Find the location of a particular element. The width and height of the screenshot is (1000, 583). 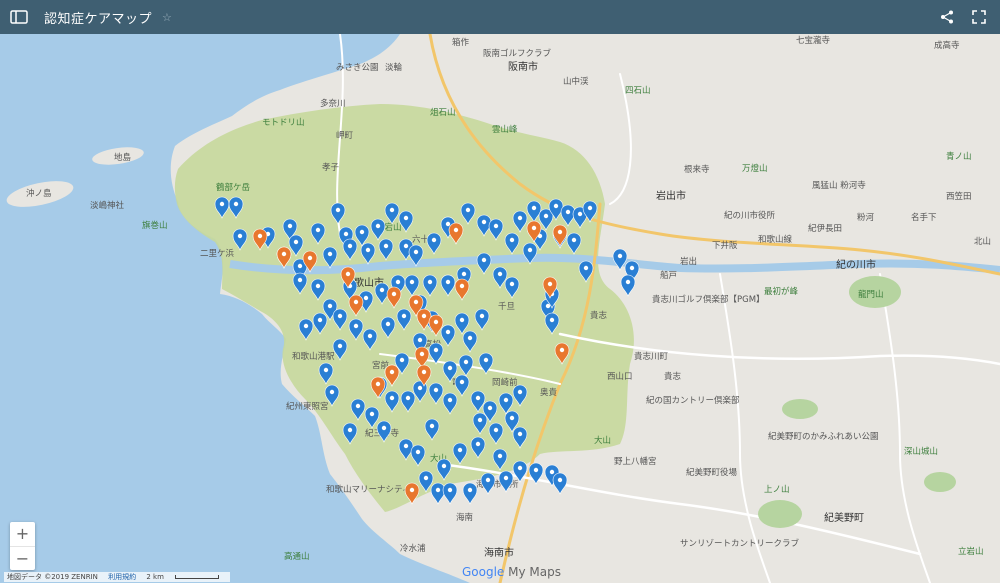

label-meotoyama: 名手下 is located at coordinates (924, 217).